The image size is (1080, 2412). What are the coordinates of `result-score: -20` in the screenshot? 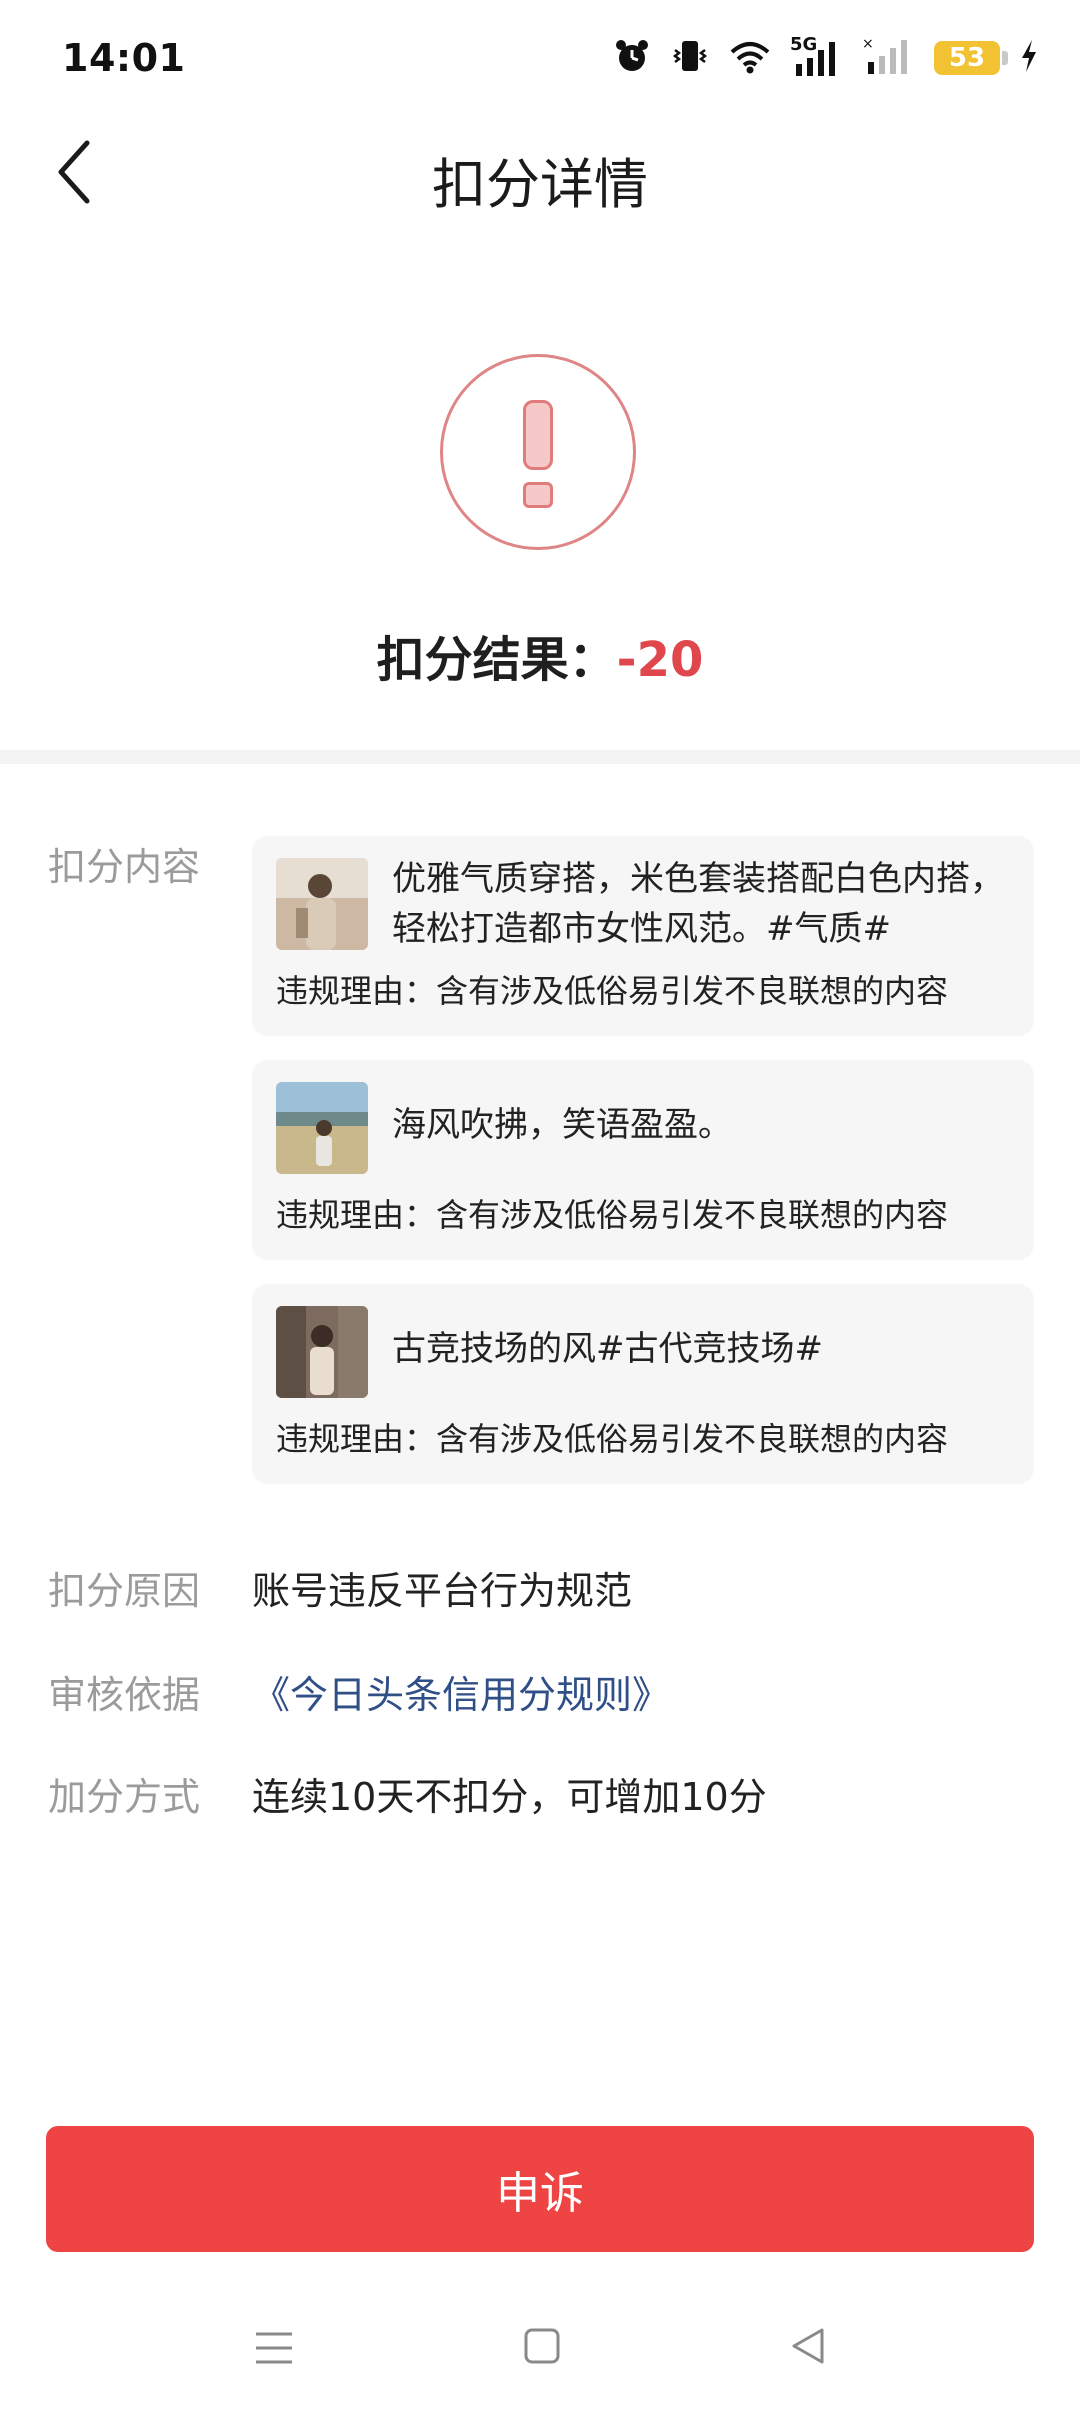 It's located at (660, 660).